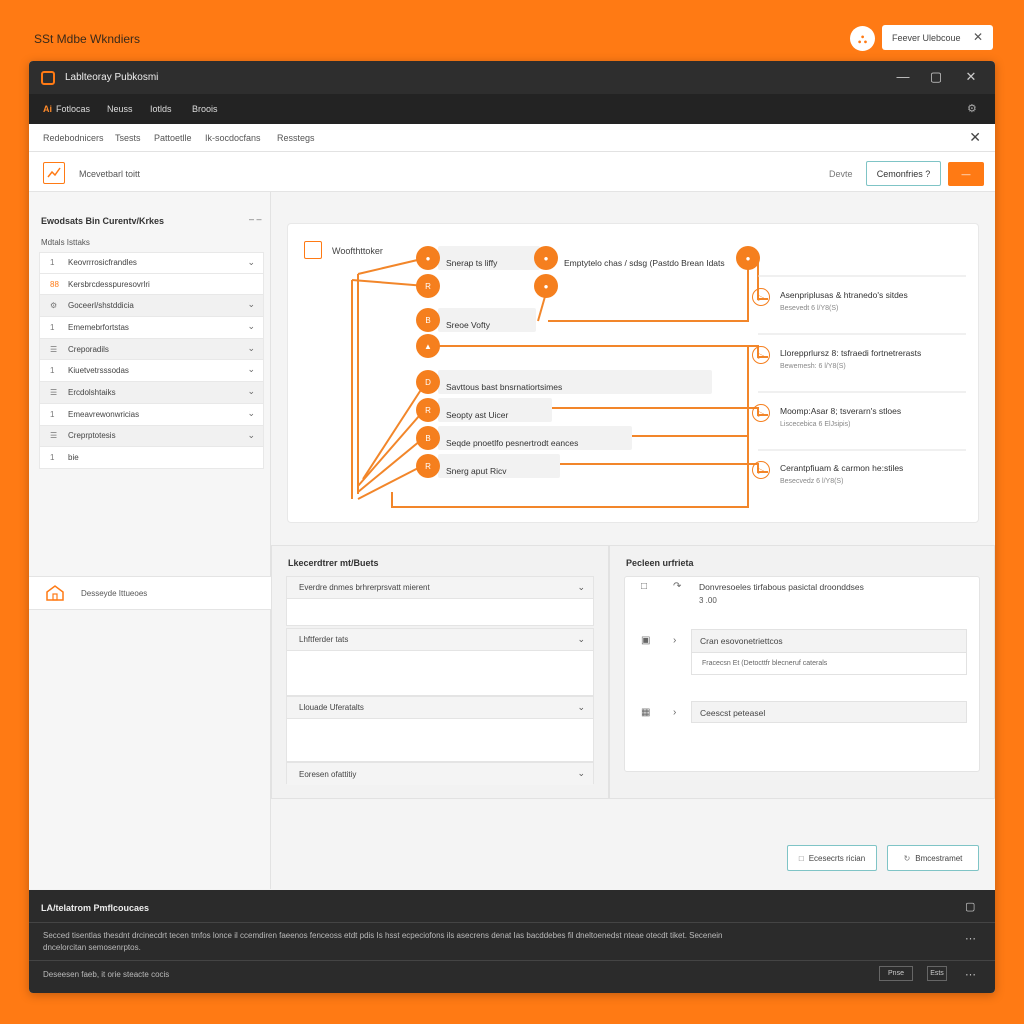  What do you see at coordinates (161, 109) in the screenshot?
I see `menu-item-iotlds: Iotlds` at bounding box center [161, 109].